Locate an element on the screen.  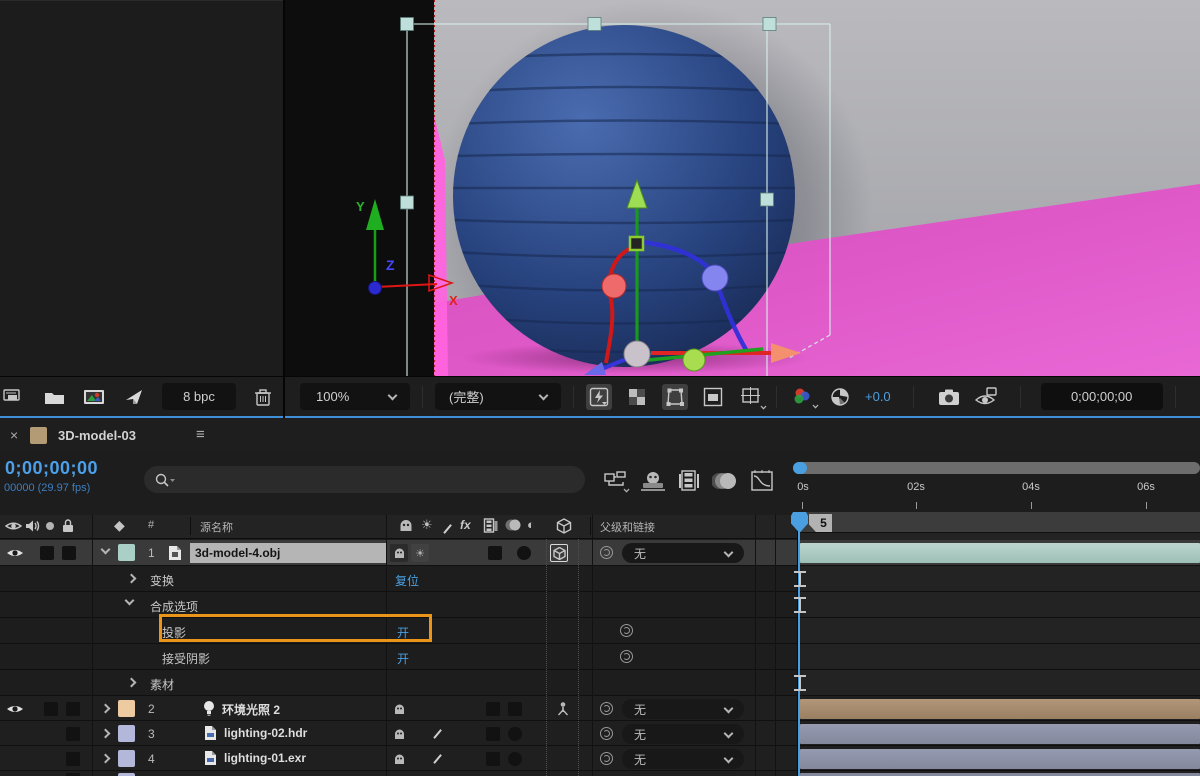
magnification-dropdown: 100% is located at coordinates (355, 396).